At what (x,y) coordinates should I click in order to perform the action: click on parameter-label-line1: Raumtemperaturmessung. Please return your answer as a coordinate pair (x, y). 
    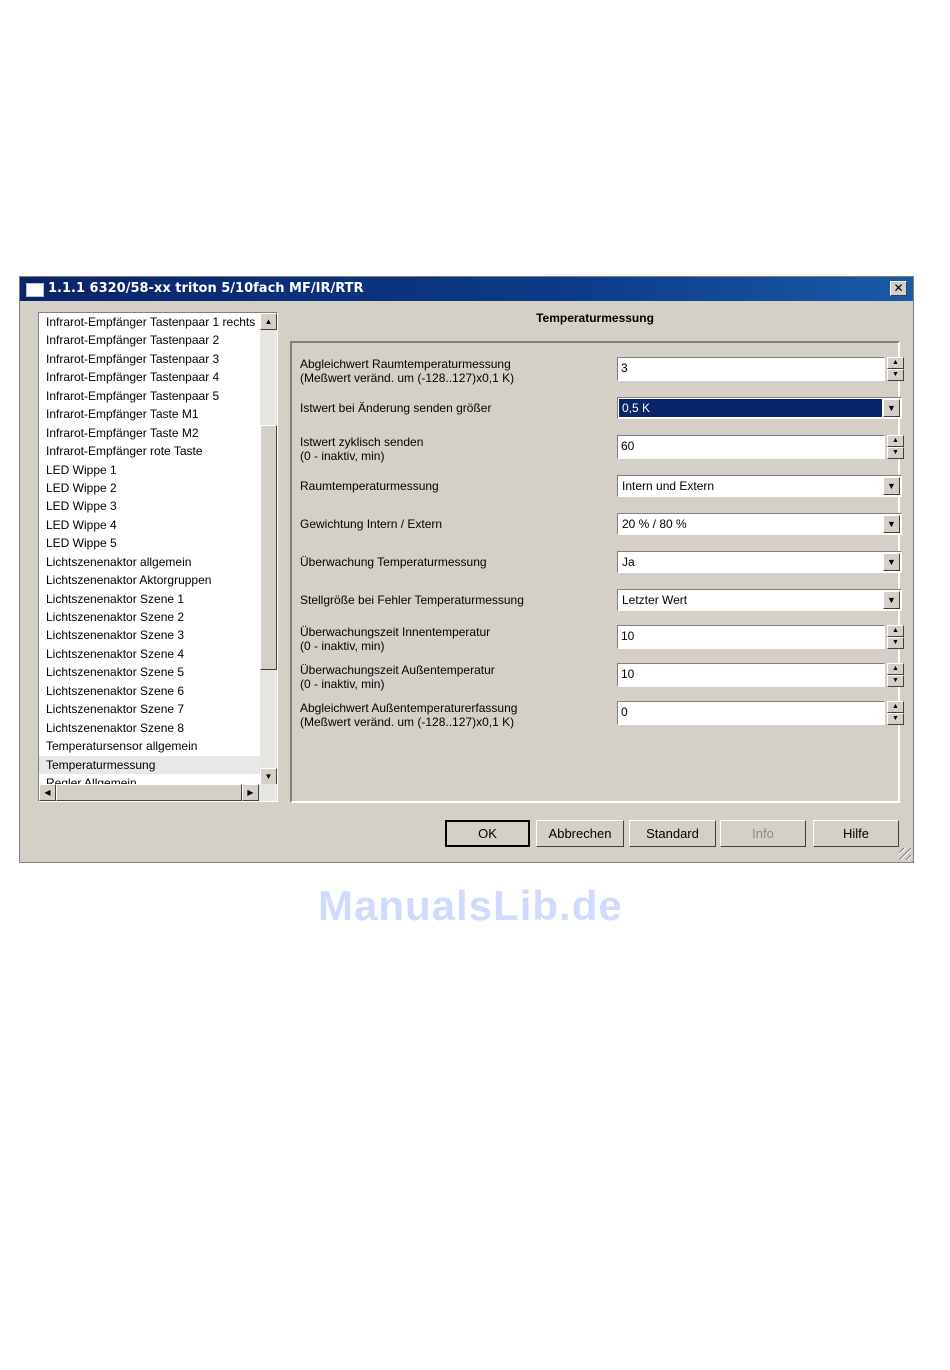
    Looking at the image, I should click on (369, 486).